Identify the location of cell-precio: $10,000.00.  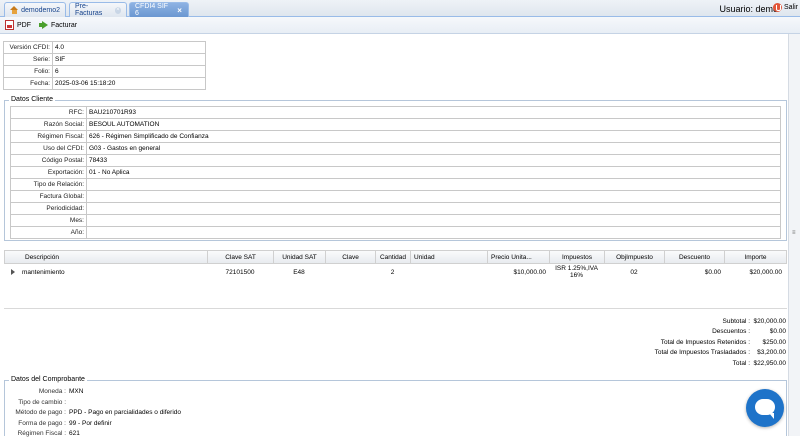
(529, 272).